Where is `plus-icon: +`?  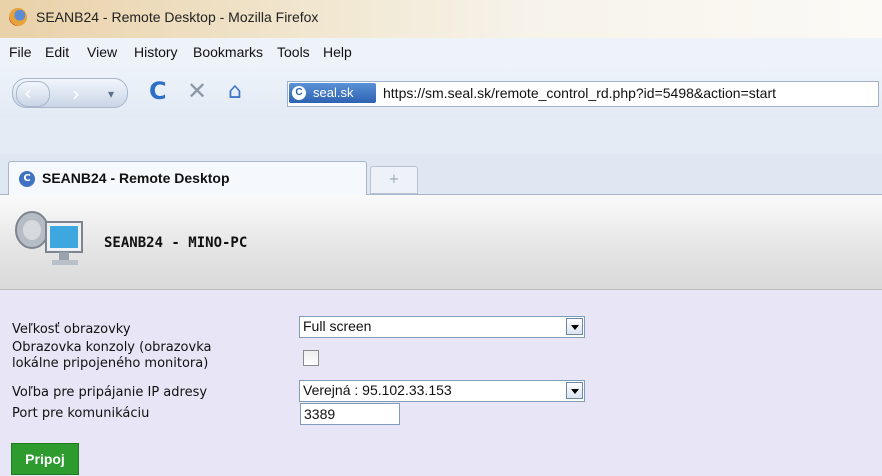
plus-icon: + is located at coordinates (394, 179).